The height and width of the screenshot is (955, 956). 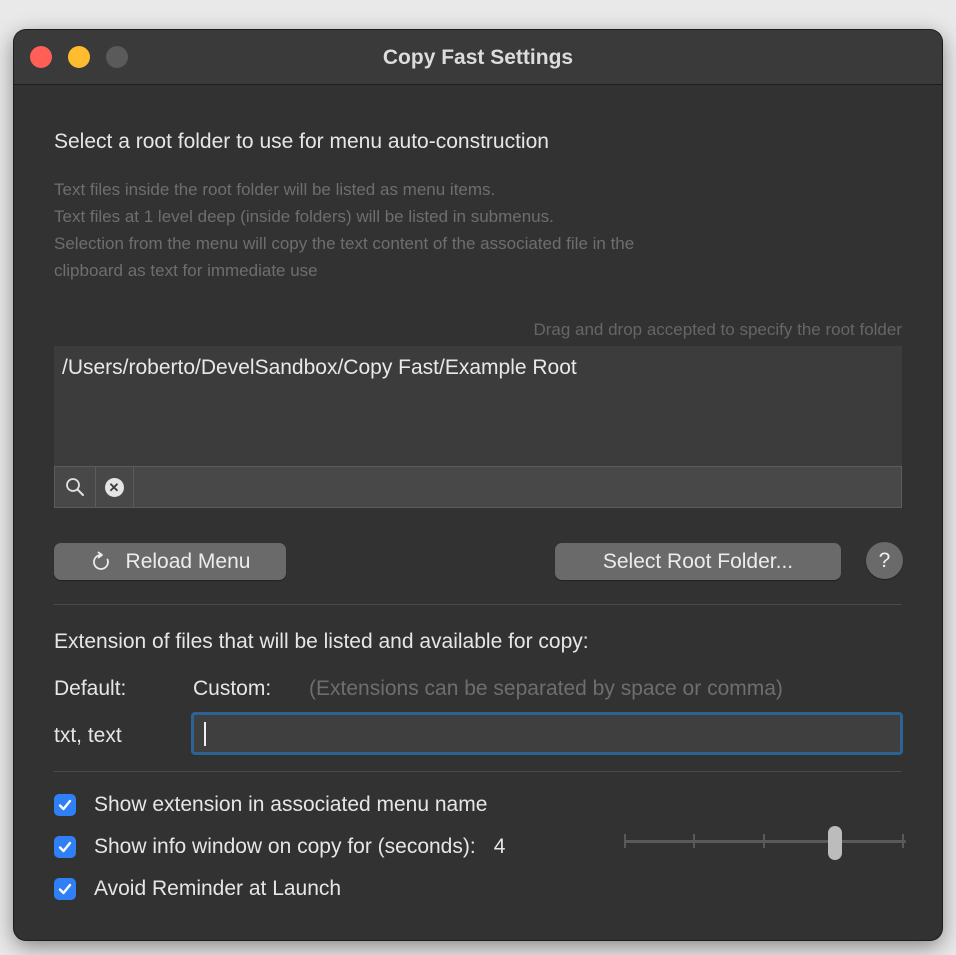 I want to click on avoid-reminder-option: Avoid Reminder at Launch, so click(x=197, y=889).